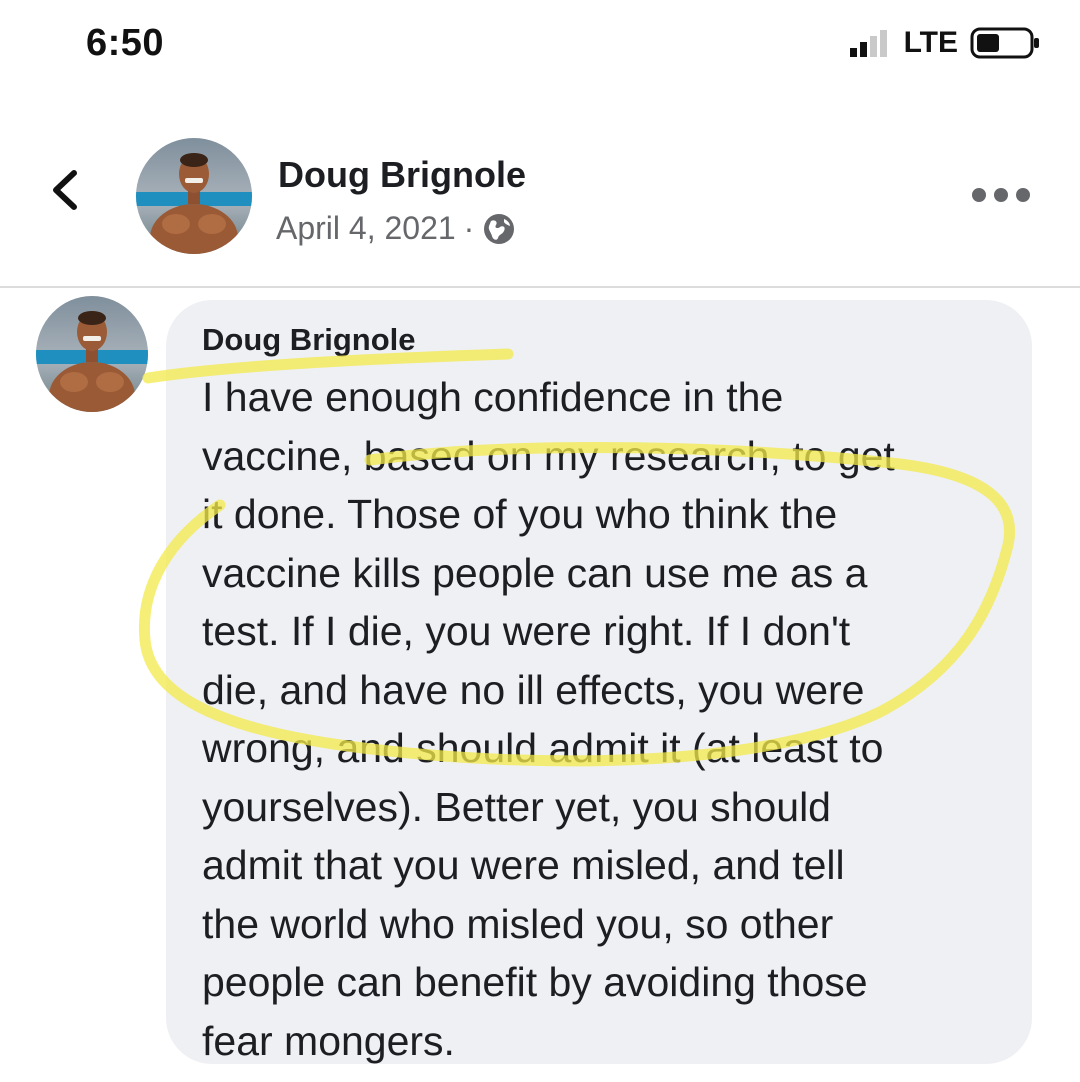 This screenshot has height=1082, width=1080. Describe the element at coordinates (1004, 43) in the screenshot. I see `battery-icon` at that location.